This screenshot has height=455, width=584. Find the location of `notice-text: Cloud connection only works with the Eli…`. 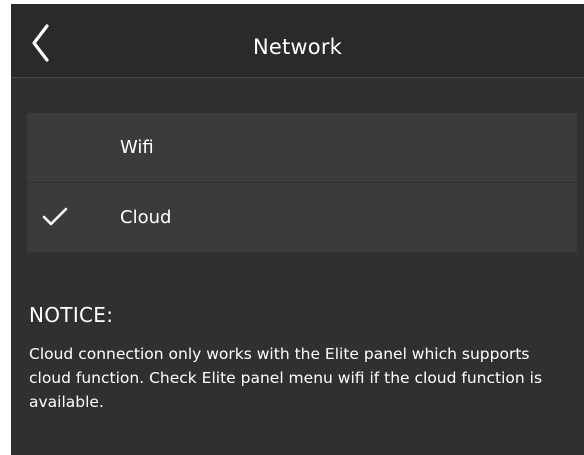

notice-text: Cloud connection only works with the Eli… is located at coordinates (286, 378).